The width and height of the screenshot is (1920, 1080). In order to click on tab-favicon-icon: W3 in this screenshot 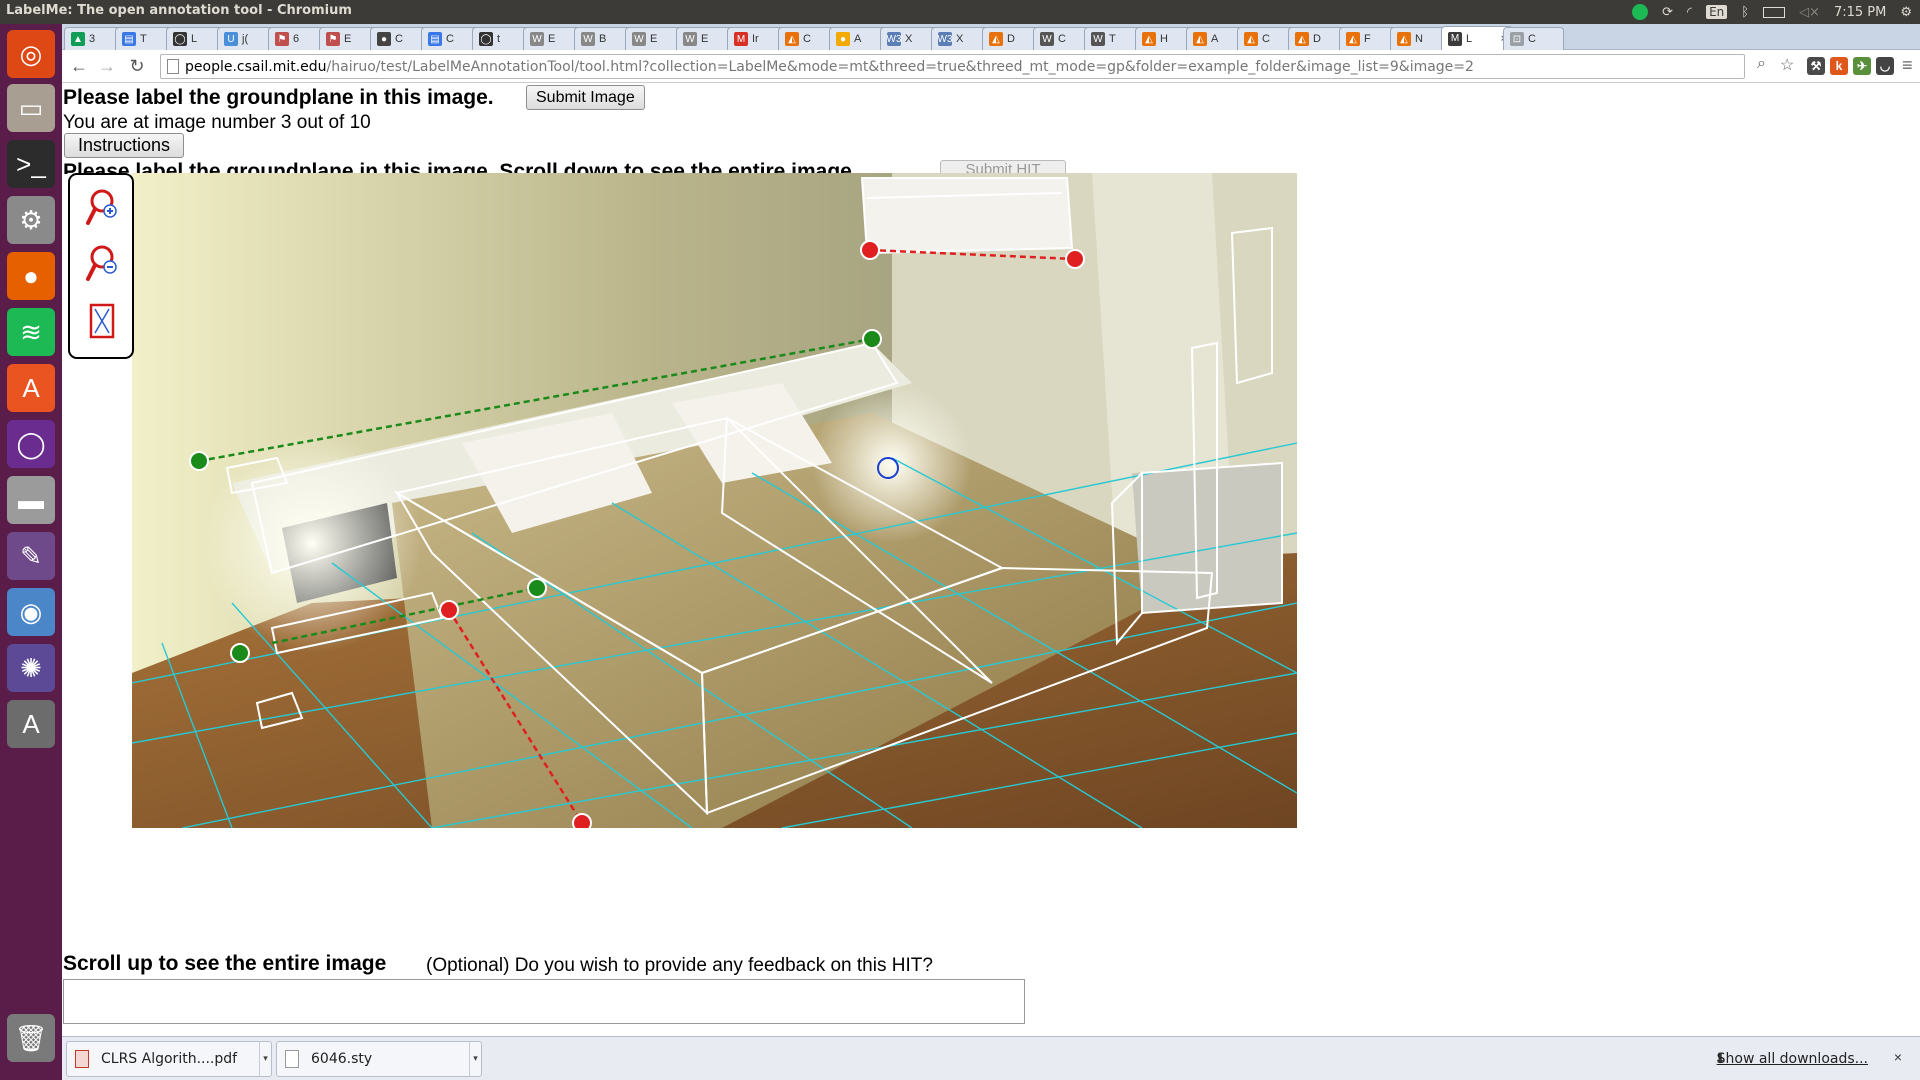, I will do `click(894, 39)`.